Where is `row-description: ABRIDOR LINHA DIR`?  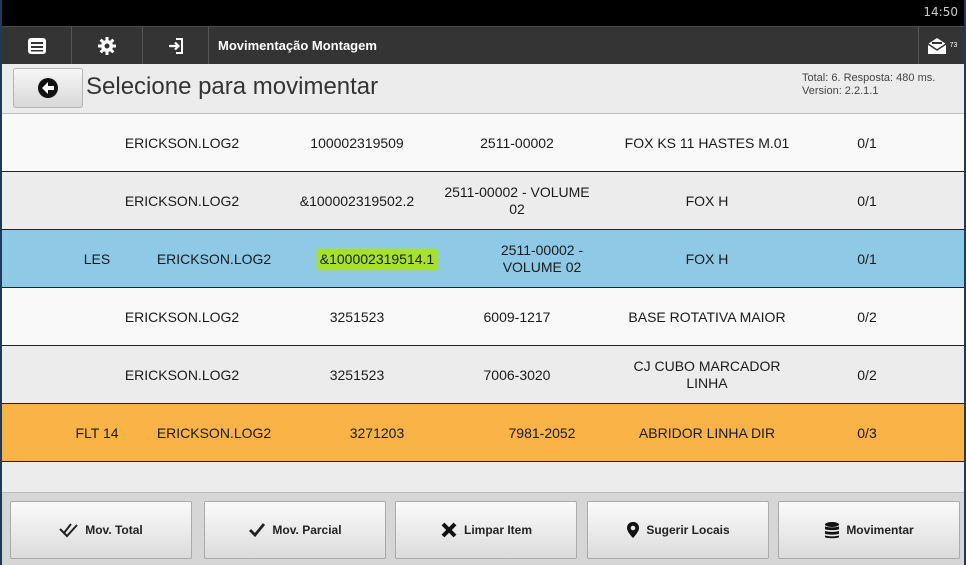 row-description: ABRIDOR LINHA DIR is located at coordinates (707, 433).